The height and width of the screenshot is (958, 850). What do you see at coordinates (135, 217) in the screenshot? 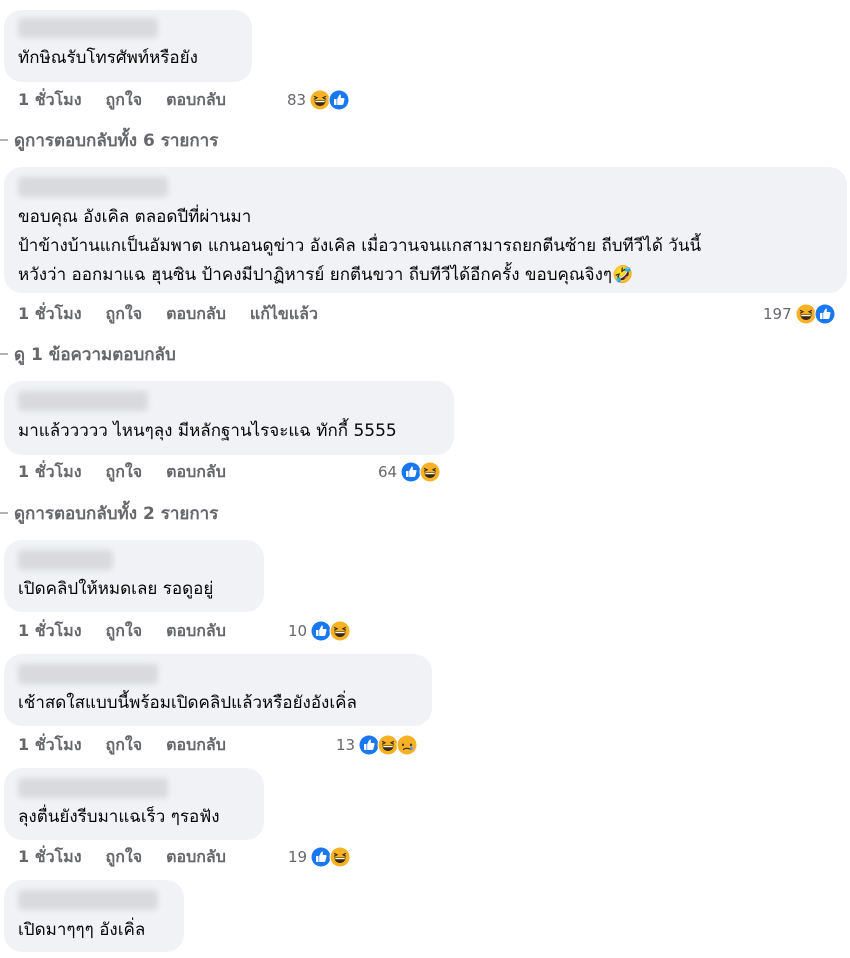
I see `comment-text-line: ขอบคุณ อังเคิล ตลอดปีที่ผ่านมา` at bounding box center [135, 217].